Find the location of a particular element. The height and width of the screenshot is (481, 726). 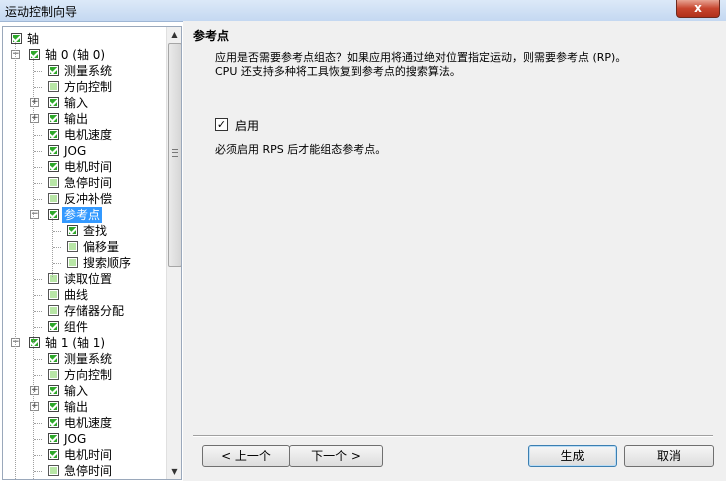

scrollbar-thumb is located at coordinates (174, 155).